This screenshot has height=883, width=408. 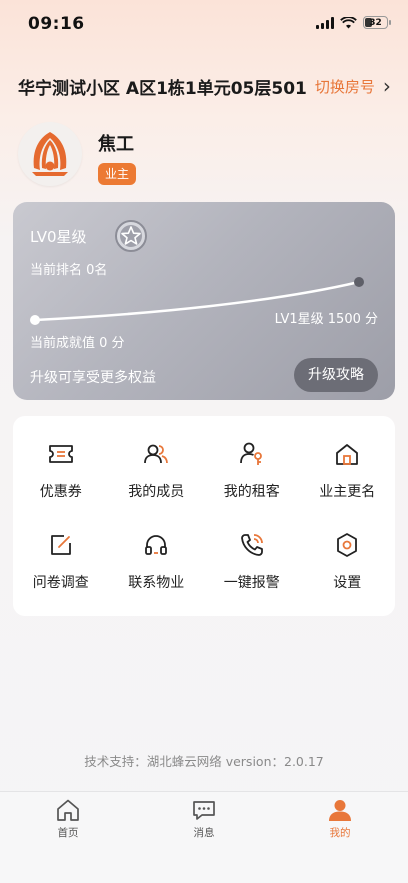 I want to click on tab-mine: 我的, so click(x=340, y=819).